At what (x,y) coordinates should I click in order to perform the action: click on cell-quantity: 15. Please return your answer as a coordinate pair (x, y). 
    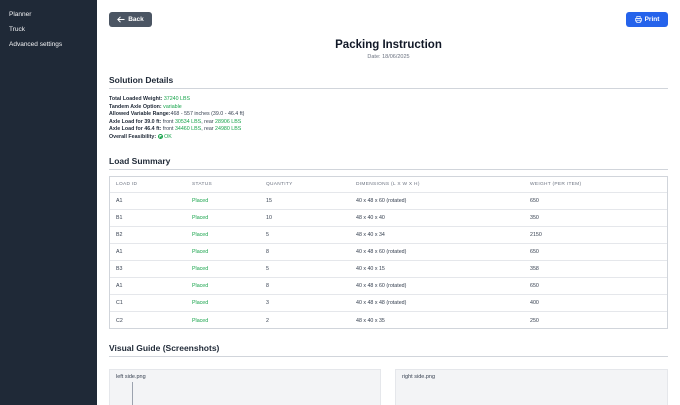
    Looking at the image, I should click on (269, 201).